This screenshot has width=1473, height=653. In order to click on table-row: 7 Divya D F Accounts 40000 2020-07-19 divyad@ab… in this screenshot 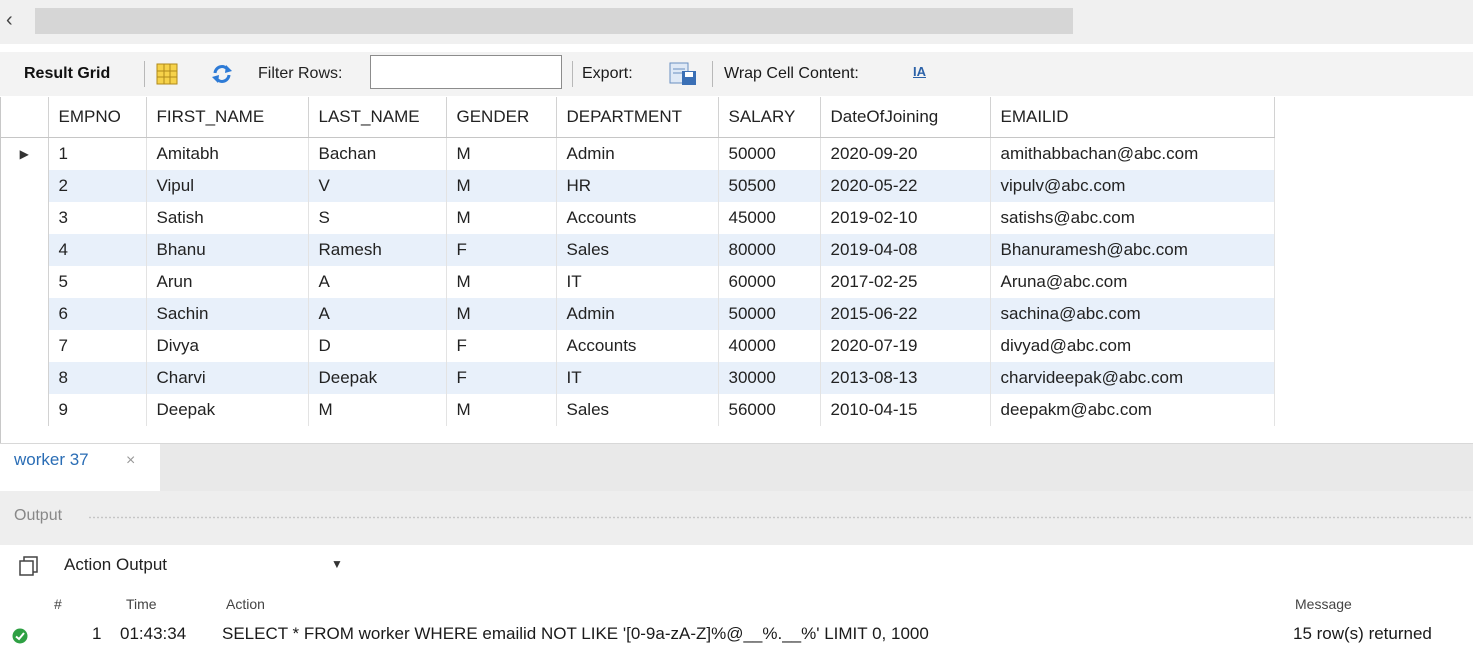, I will do `click(638, 346)`.